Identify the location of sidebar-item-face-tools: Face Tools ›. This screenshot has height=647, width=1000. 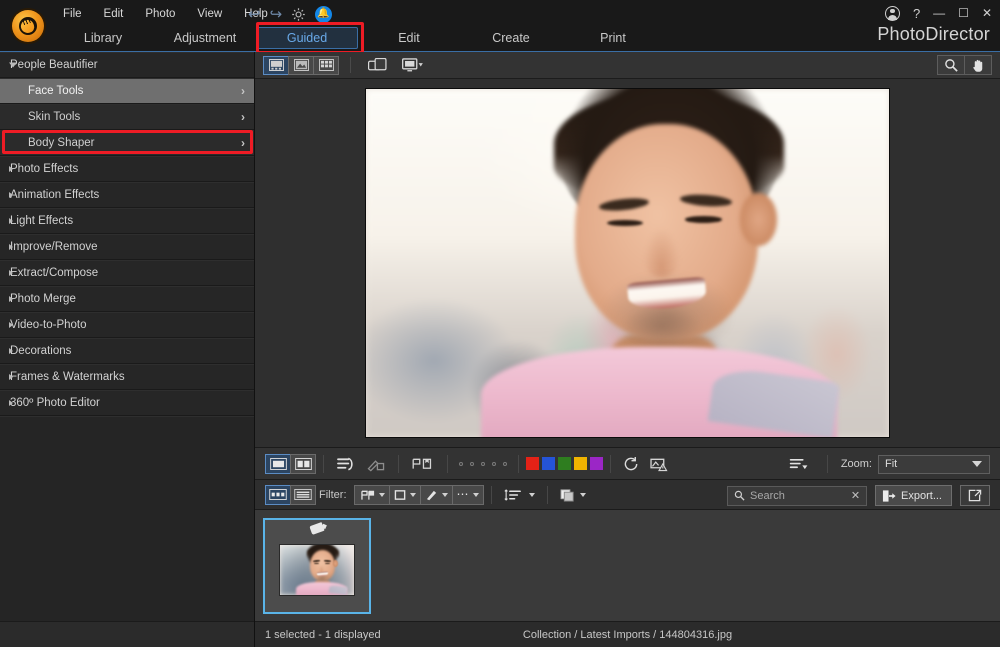
(127, 91).